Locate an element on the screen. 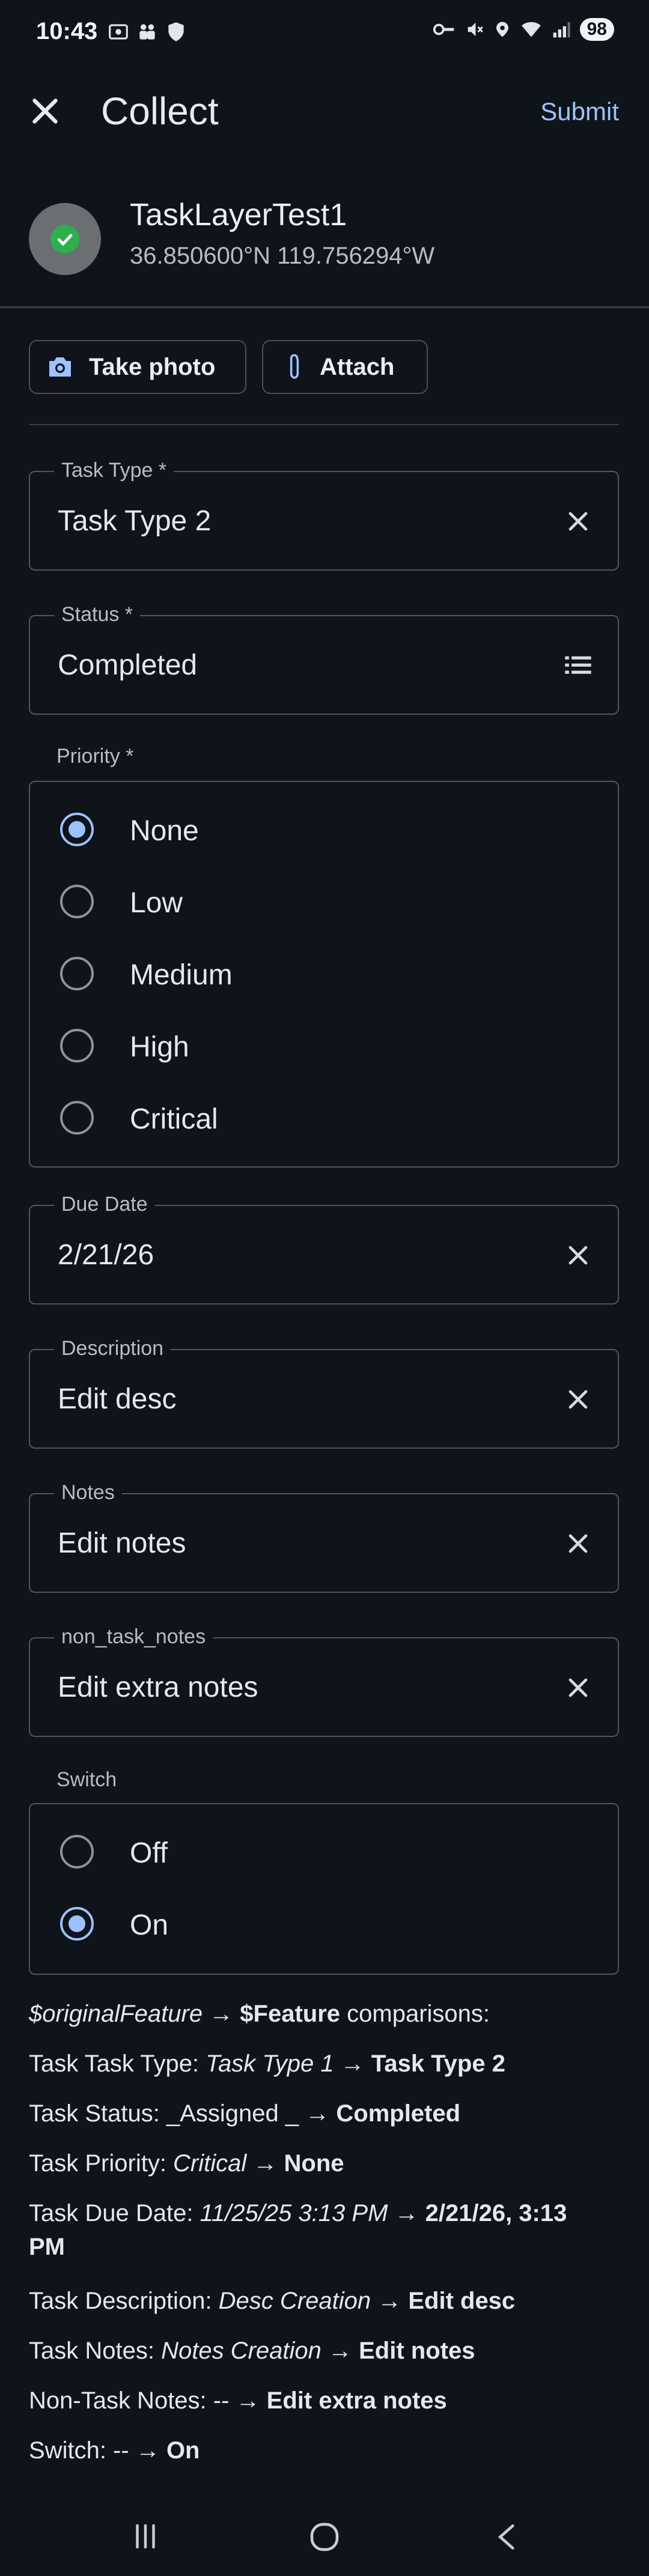 The image size is (649, 2576). page-title: Collect is located at coordinates (160, 111).